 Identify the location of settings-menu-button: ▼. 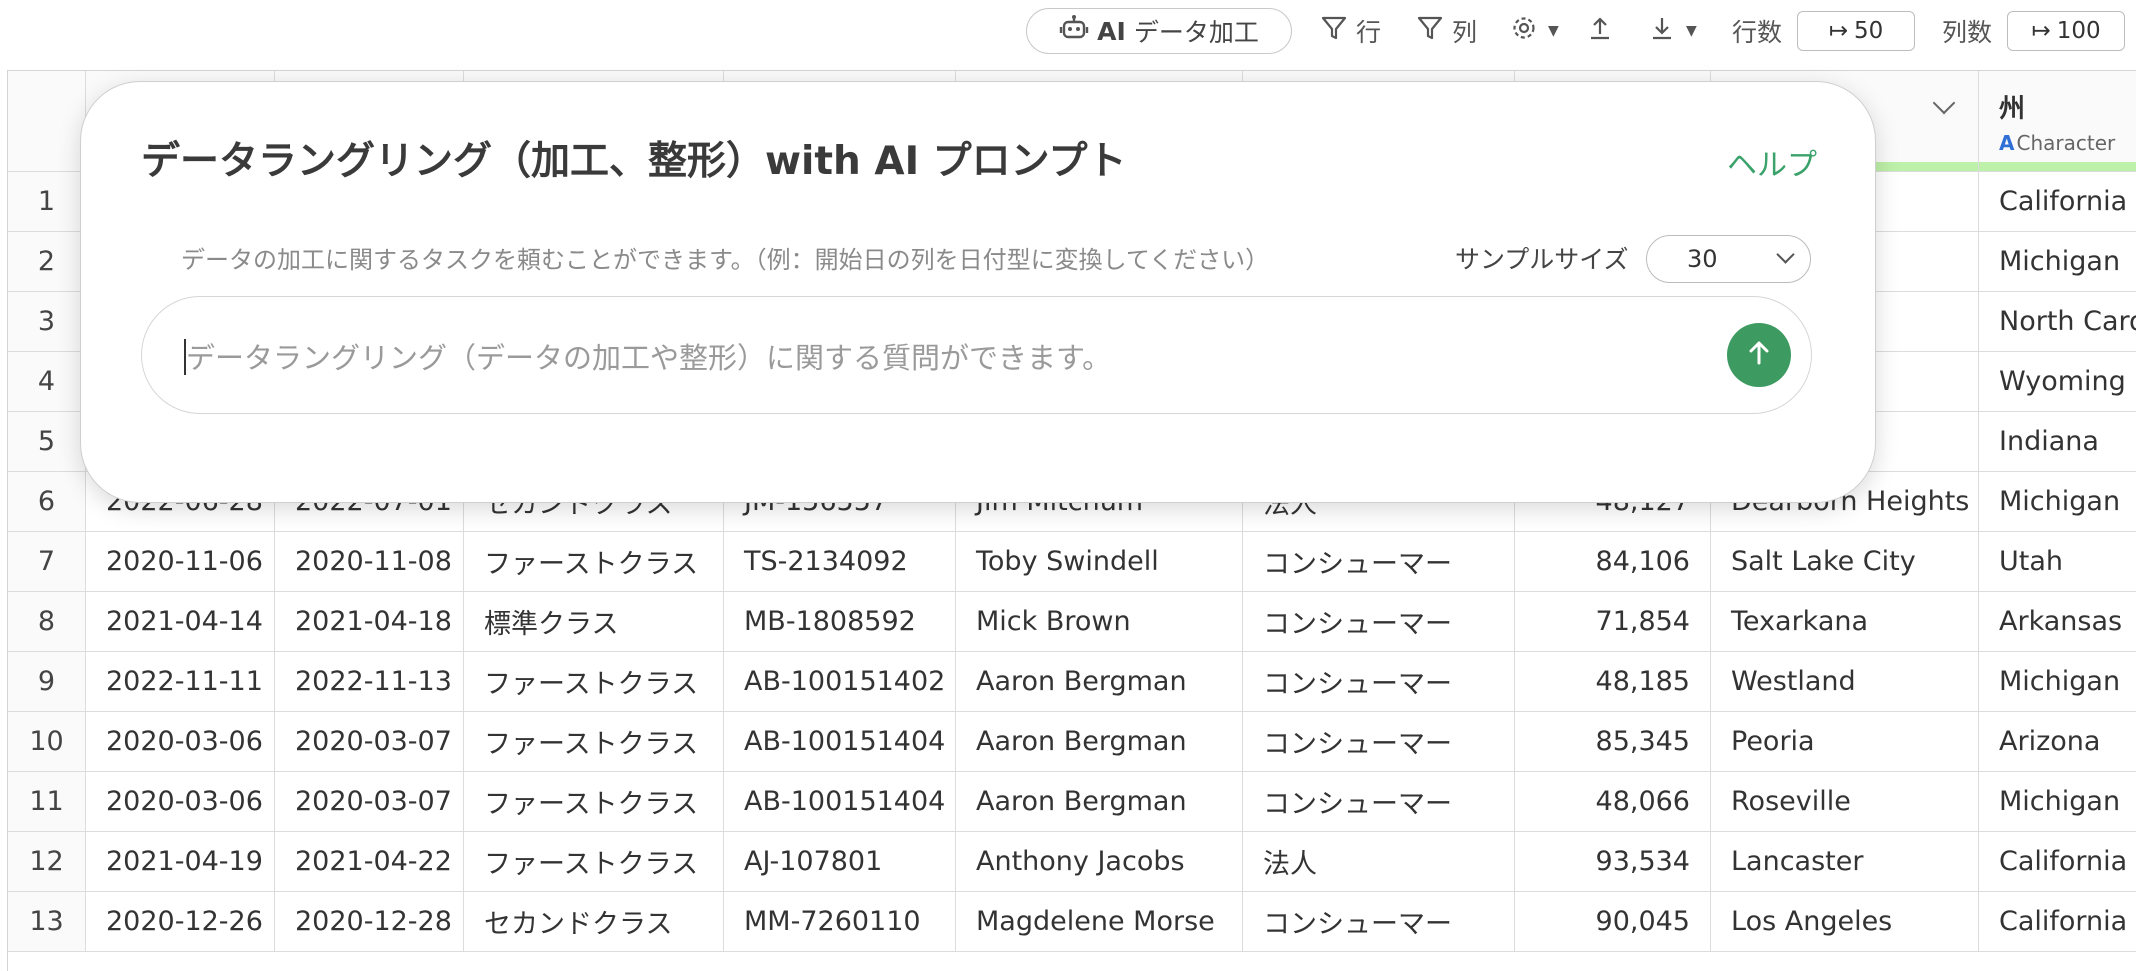
(1534, 31).